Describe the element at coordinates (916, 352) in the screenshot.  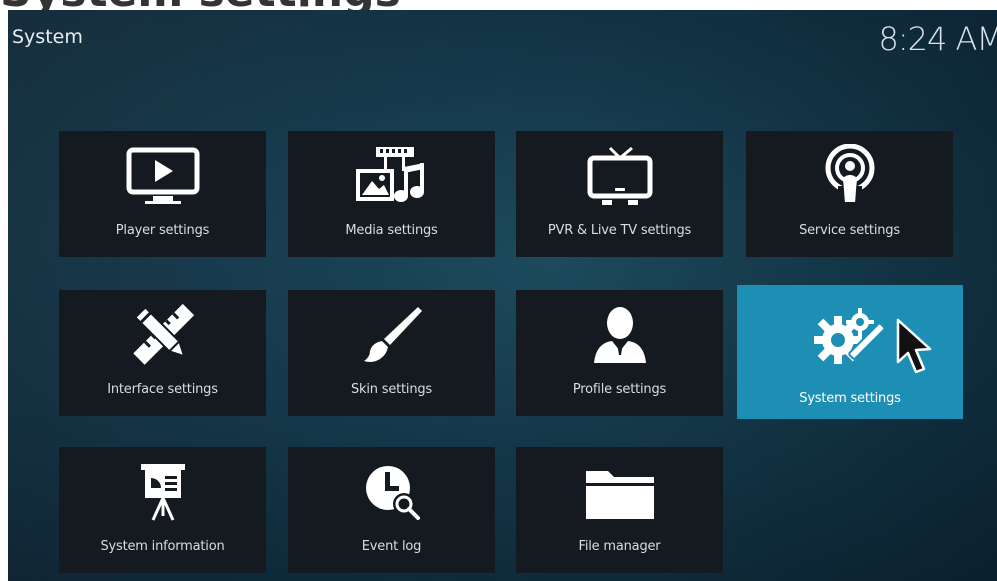
I see `mouse-pointer-icon` at that location.